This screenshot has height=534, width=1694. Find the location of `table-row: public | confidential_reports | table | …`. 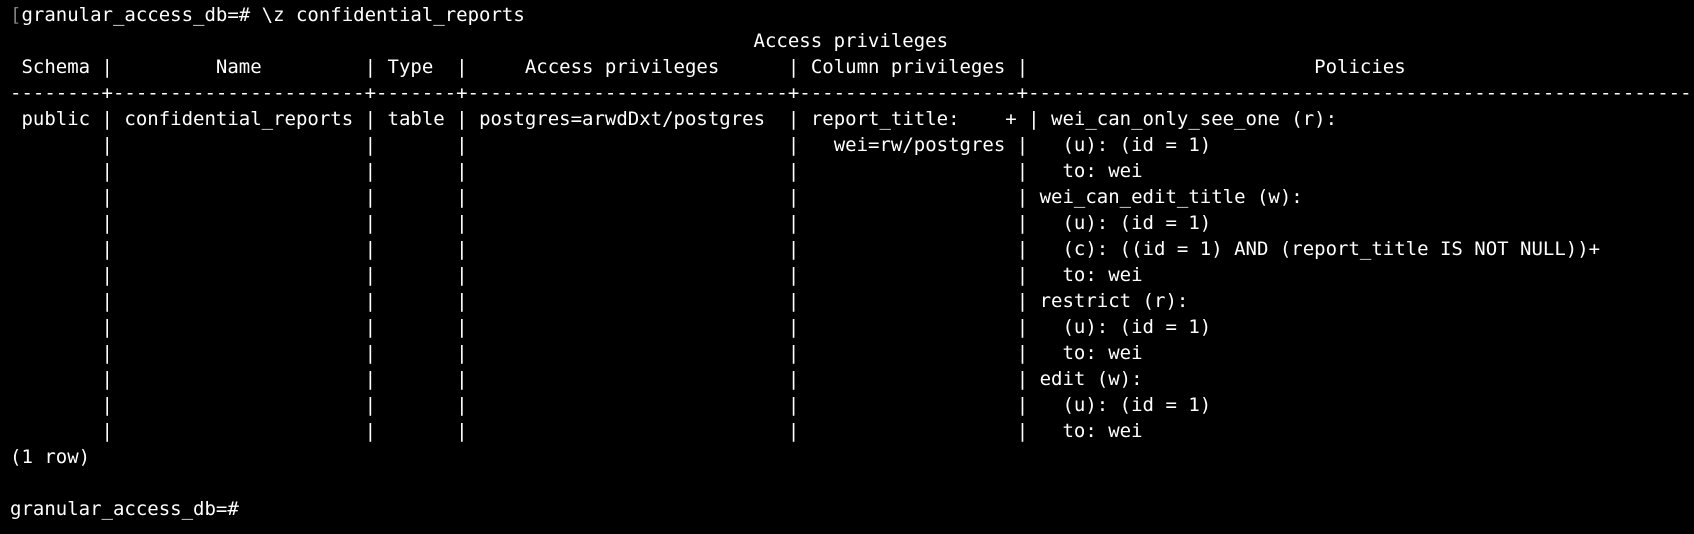

table-row: public | confidential_reports | table | … is located at coordinates (852, 119).